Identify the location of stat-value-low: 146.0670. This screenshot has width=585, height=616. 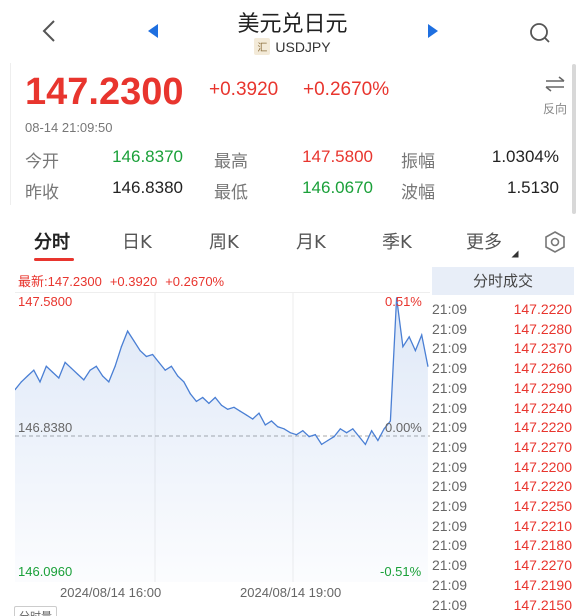
(337, 187).